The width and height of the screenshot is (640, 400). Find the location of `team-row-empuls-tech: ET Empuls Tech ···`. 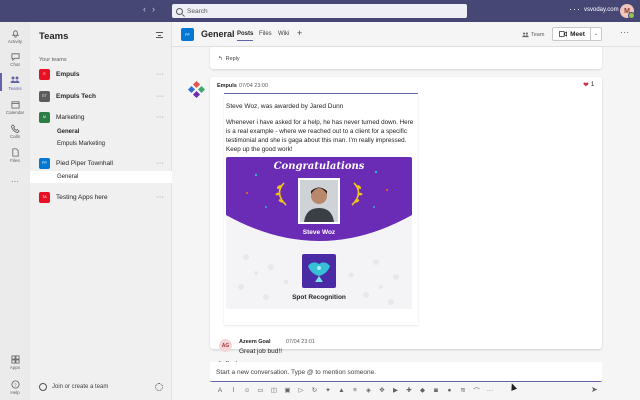

team-row-empuls-tech: ET Empuls Tech ··· is located at coordinates (101, 96).